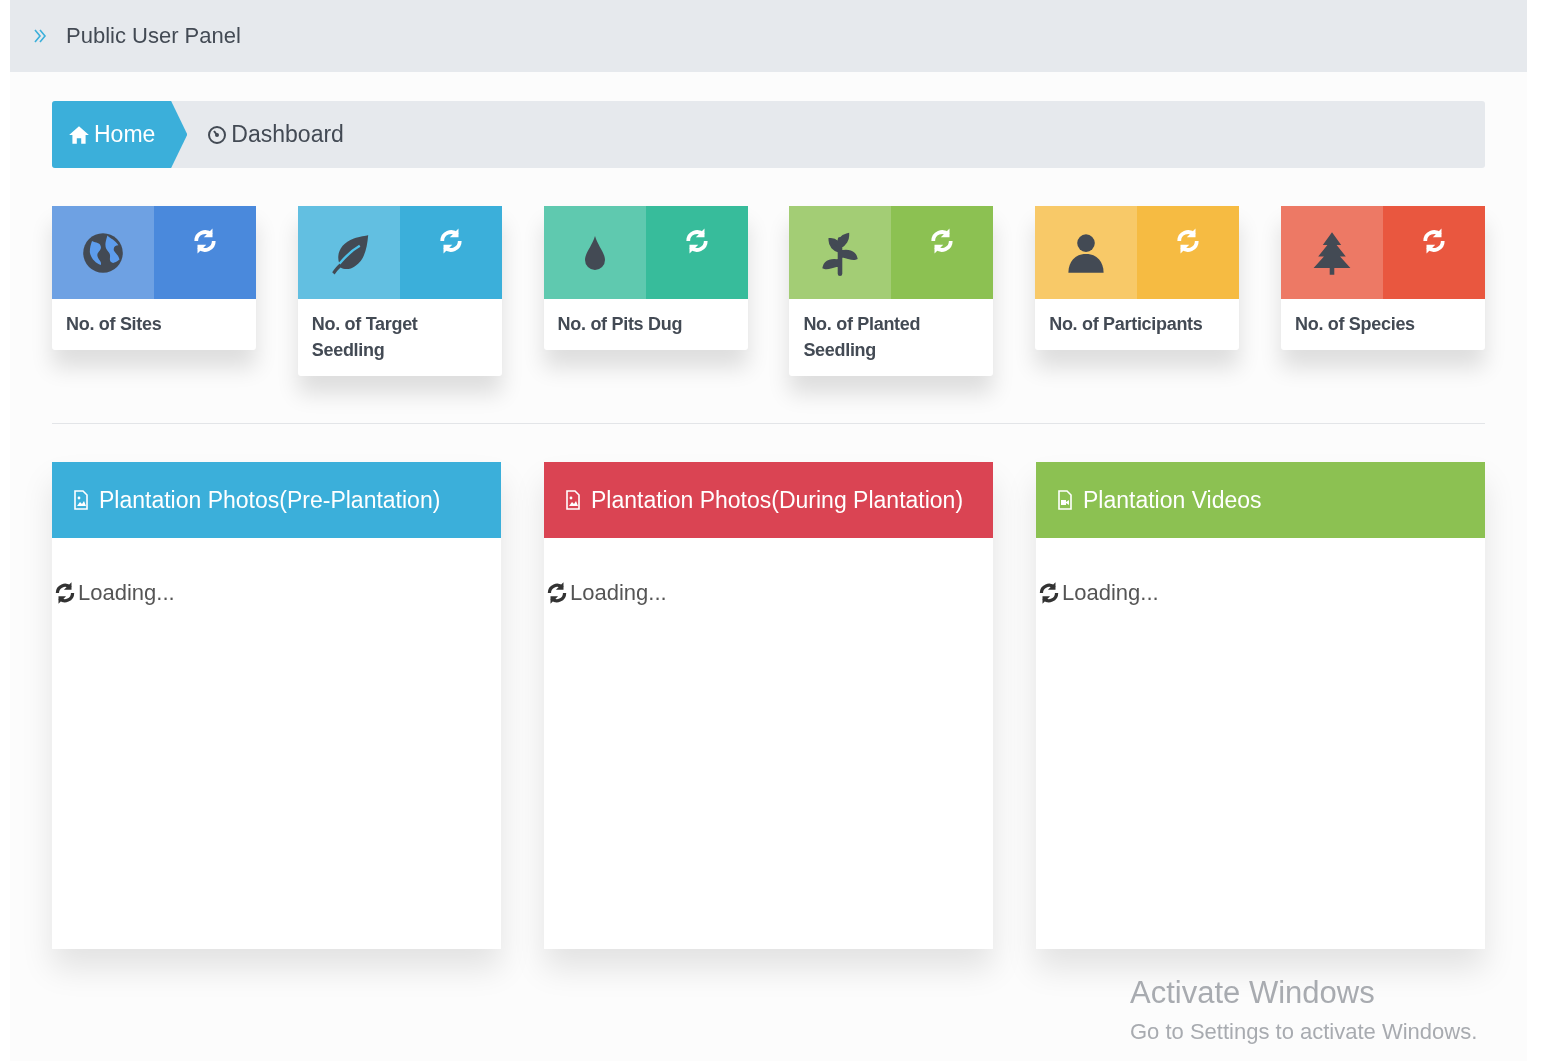 Image resolution: width=1543 pixels, height=1061 pixels. What do you see at coordinates (1253, 993) in the screenshot?
I see `activation-title: Activate Windows` at bounding box center [1253, 993].